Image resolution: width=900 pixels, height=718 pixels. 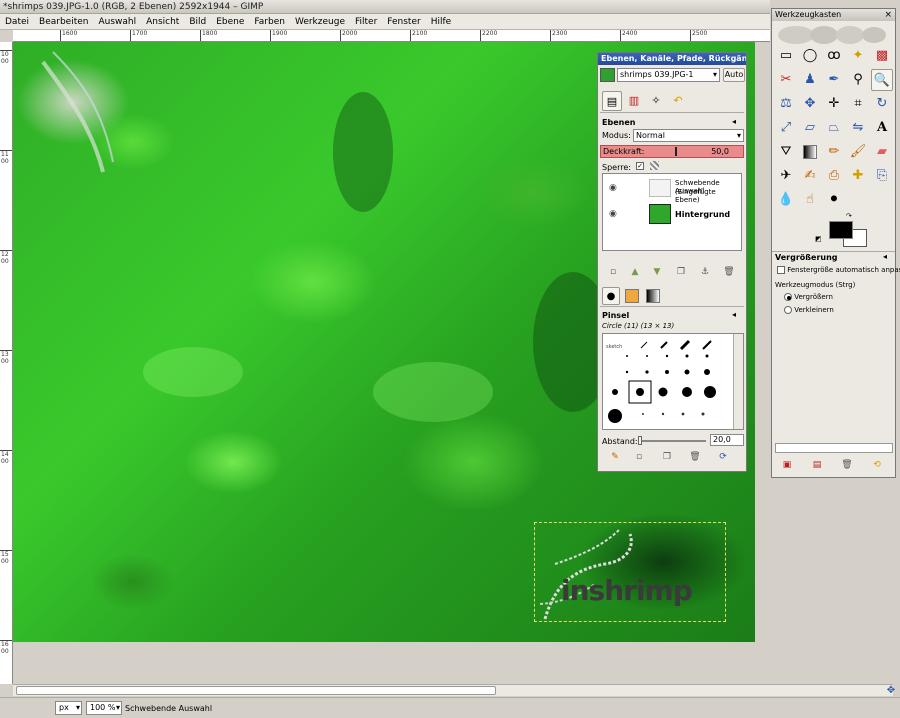 What do you see at coordinates (441, 21) in the screenshot?
I see `menu-hilfe: Hilfe` at bounding box center [441, 21].